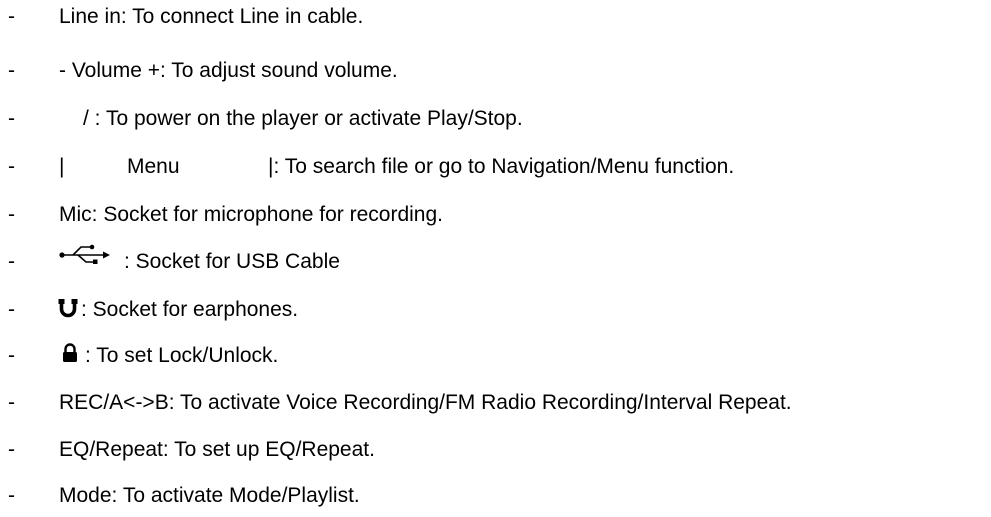 The height and width of the screenshot is (517, 991). What do you see at coordinates (228, 70) in the screenshot?
I see `list-item-text: - Volume +: To adjust sound volume.` at bounding box center [228, 70].